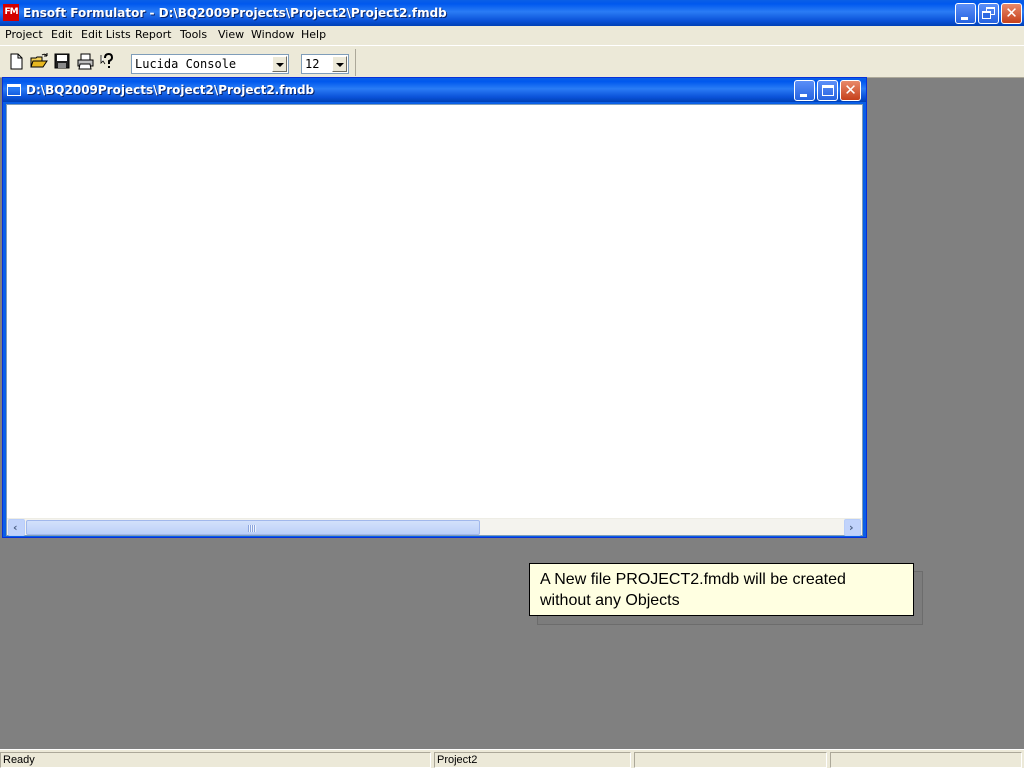 This screenshot has height=768, width=1024. What do you see at coordinates (512, 61) in the screenshot?
I see `toolbar: Lucida Console 12` at bounding box center [512, 61].